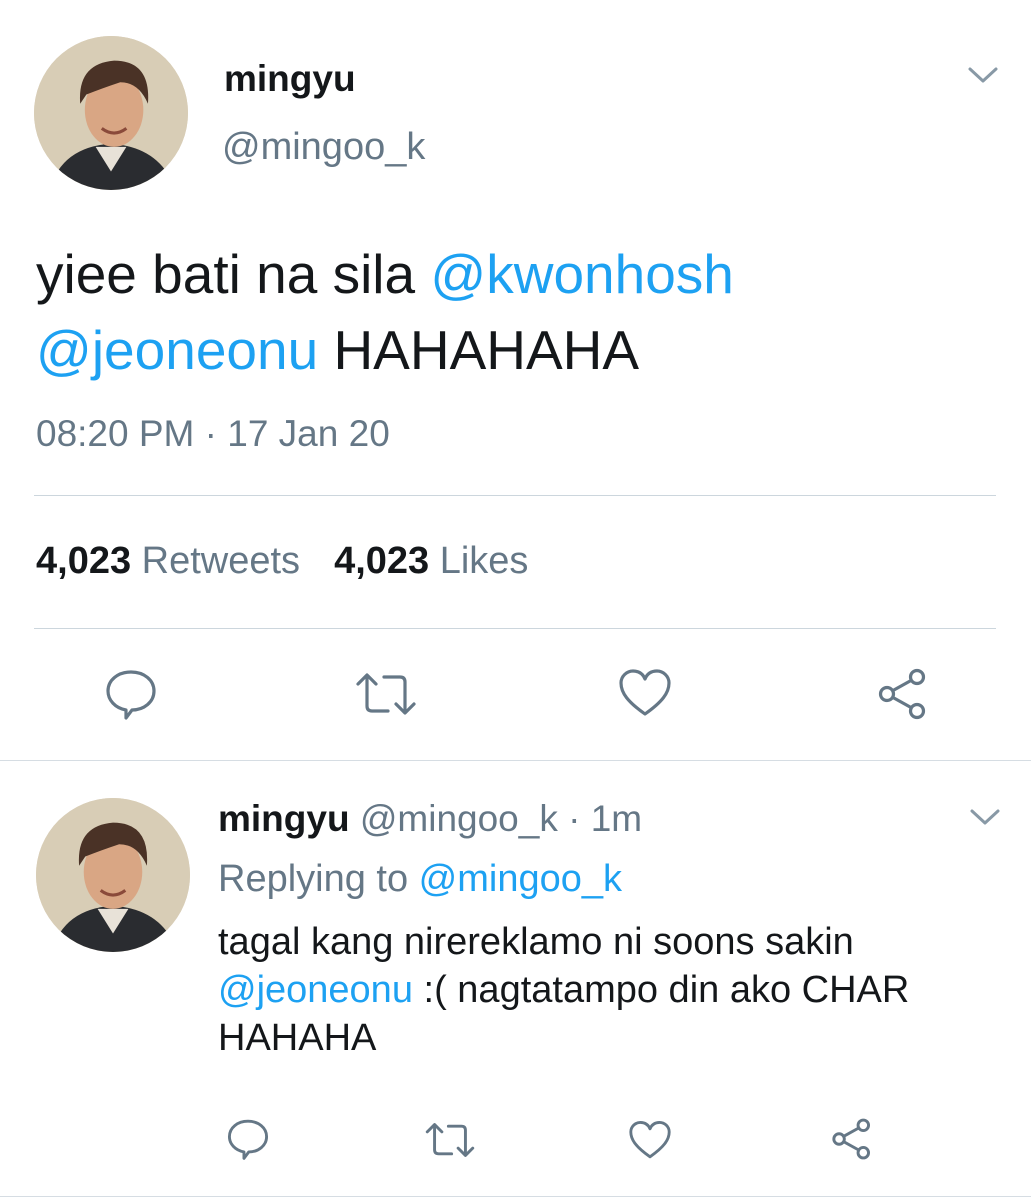 Image resolution: width=1031 pixels, height=1200 pixels. I want to click on likes-stat: 4,023 Likes, so click(431, 561).